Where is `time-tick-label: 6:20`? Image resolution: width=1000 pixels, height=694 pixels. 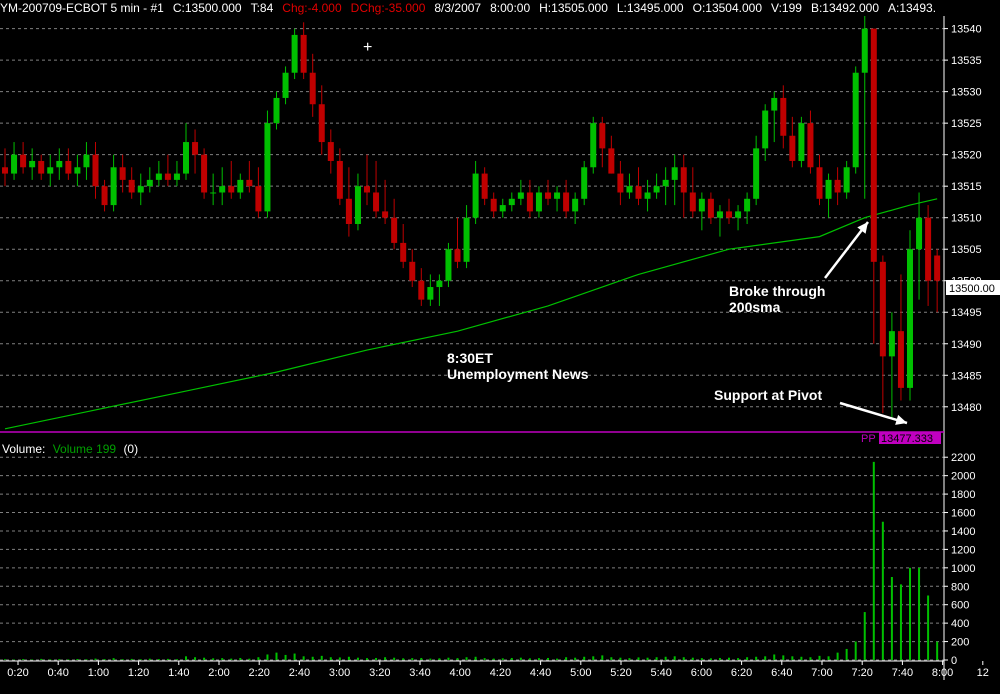 time-tick-label: 6:20 is located at coordinates (741, 673).